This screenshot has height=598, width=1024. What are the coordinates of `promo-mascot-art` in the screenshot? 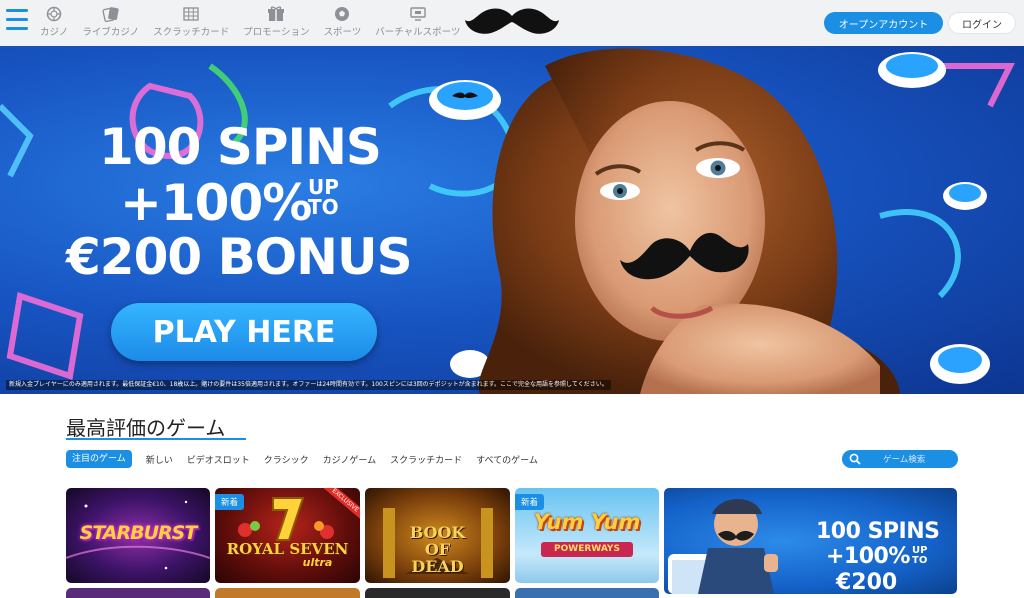 It's located at (723, 546).